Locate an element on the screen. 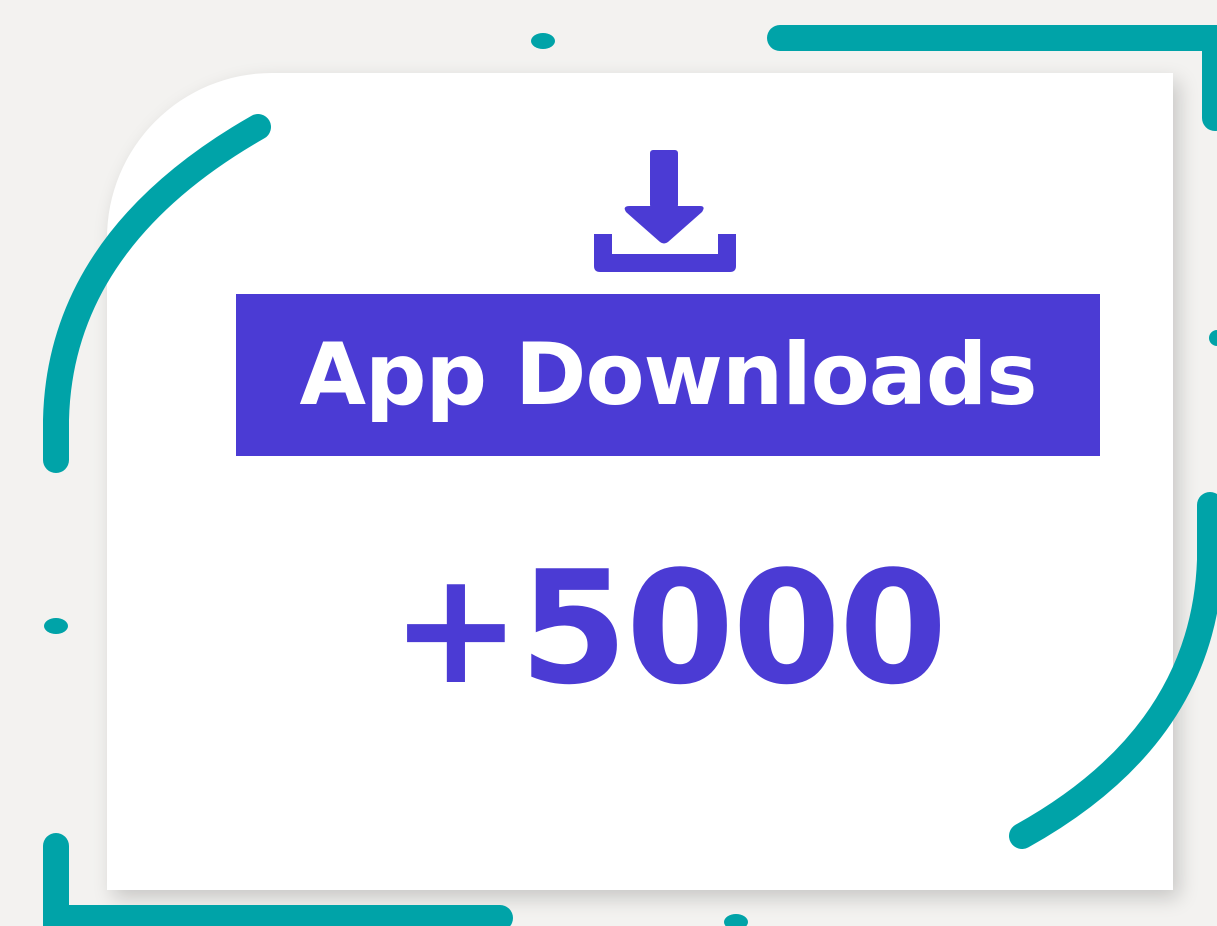 Image resolution: width=1217 pixels, height=926 pixels. title-banner: App Downloads is located at coordinates (668, 375).